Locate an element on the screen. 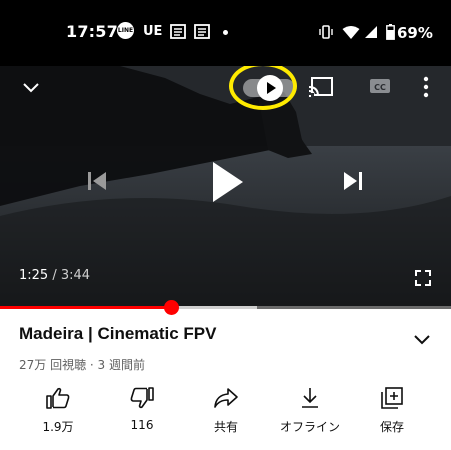 The image size is (451, 450). notification-dot-icon is located at coordinates (225, 32).